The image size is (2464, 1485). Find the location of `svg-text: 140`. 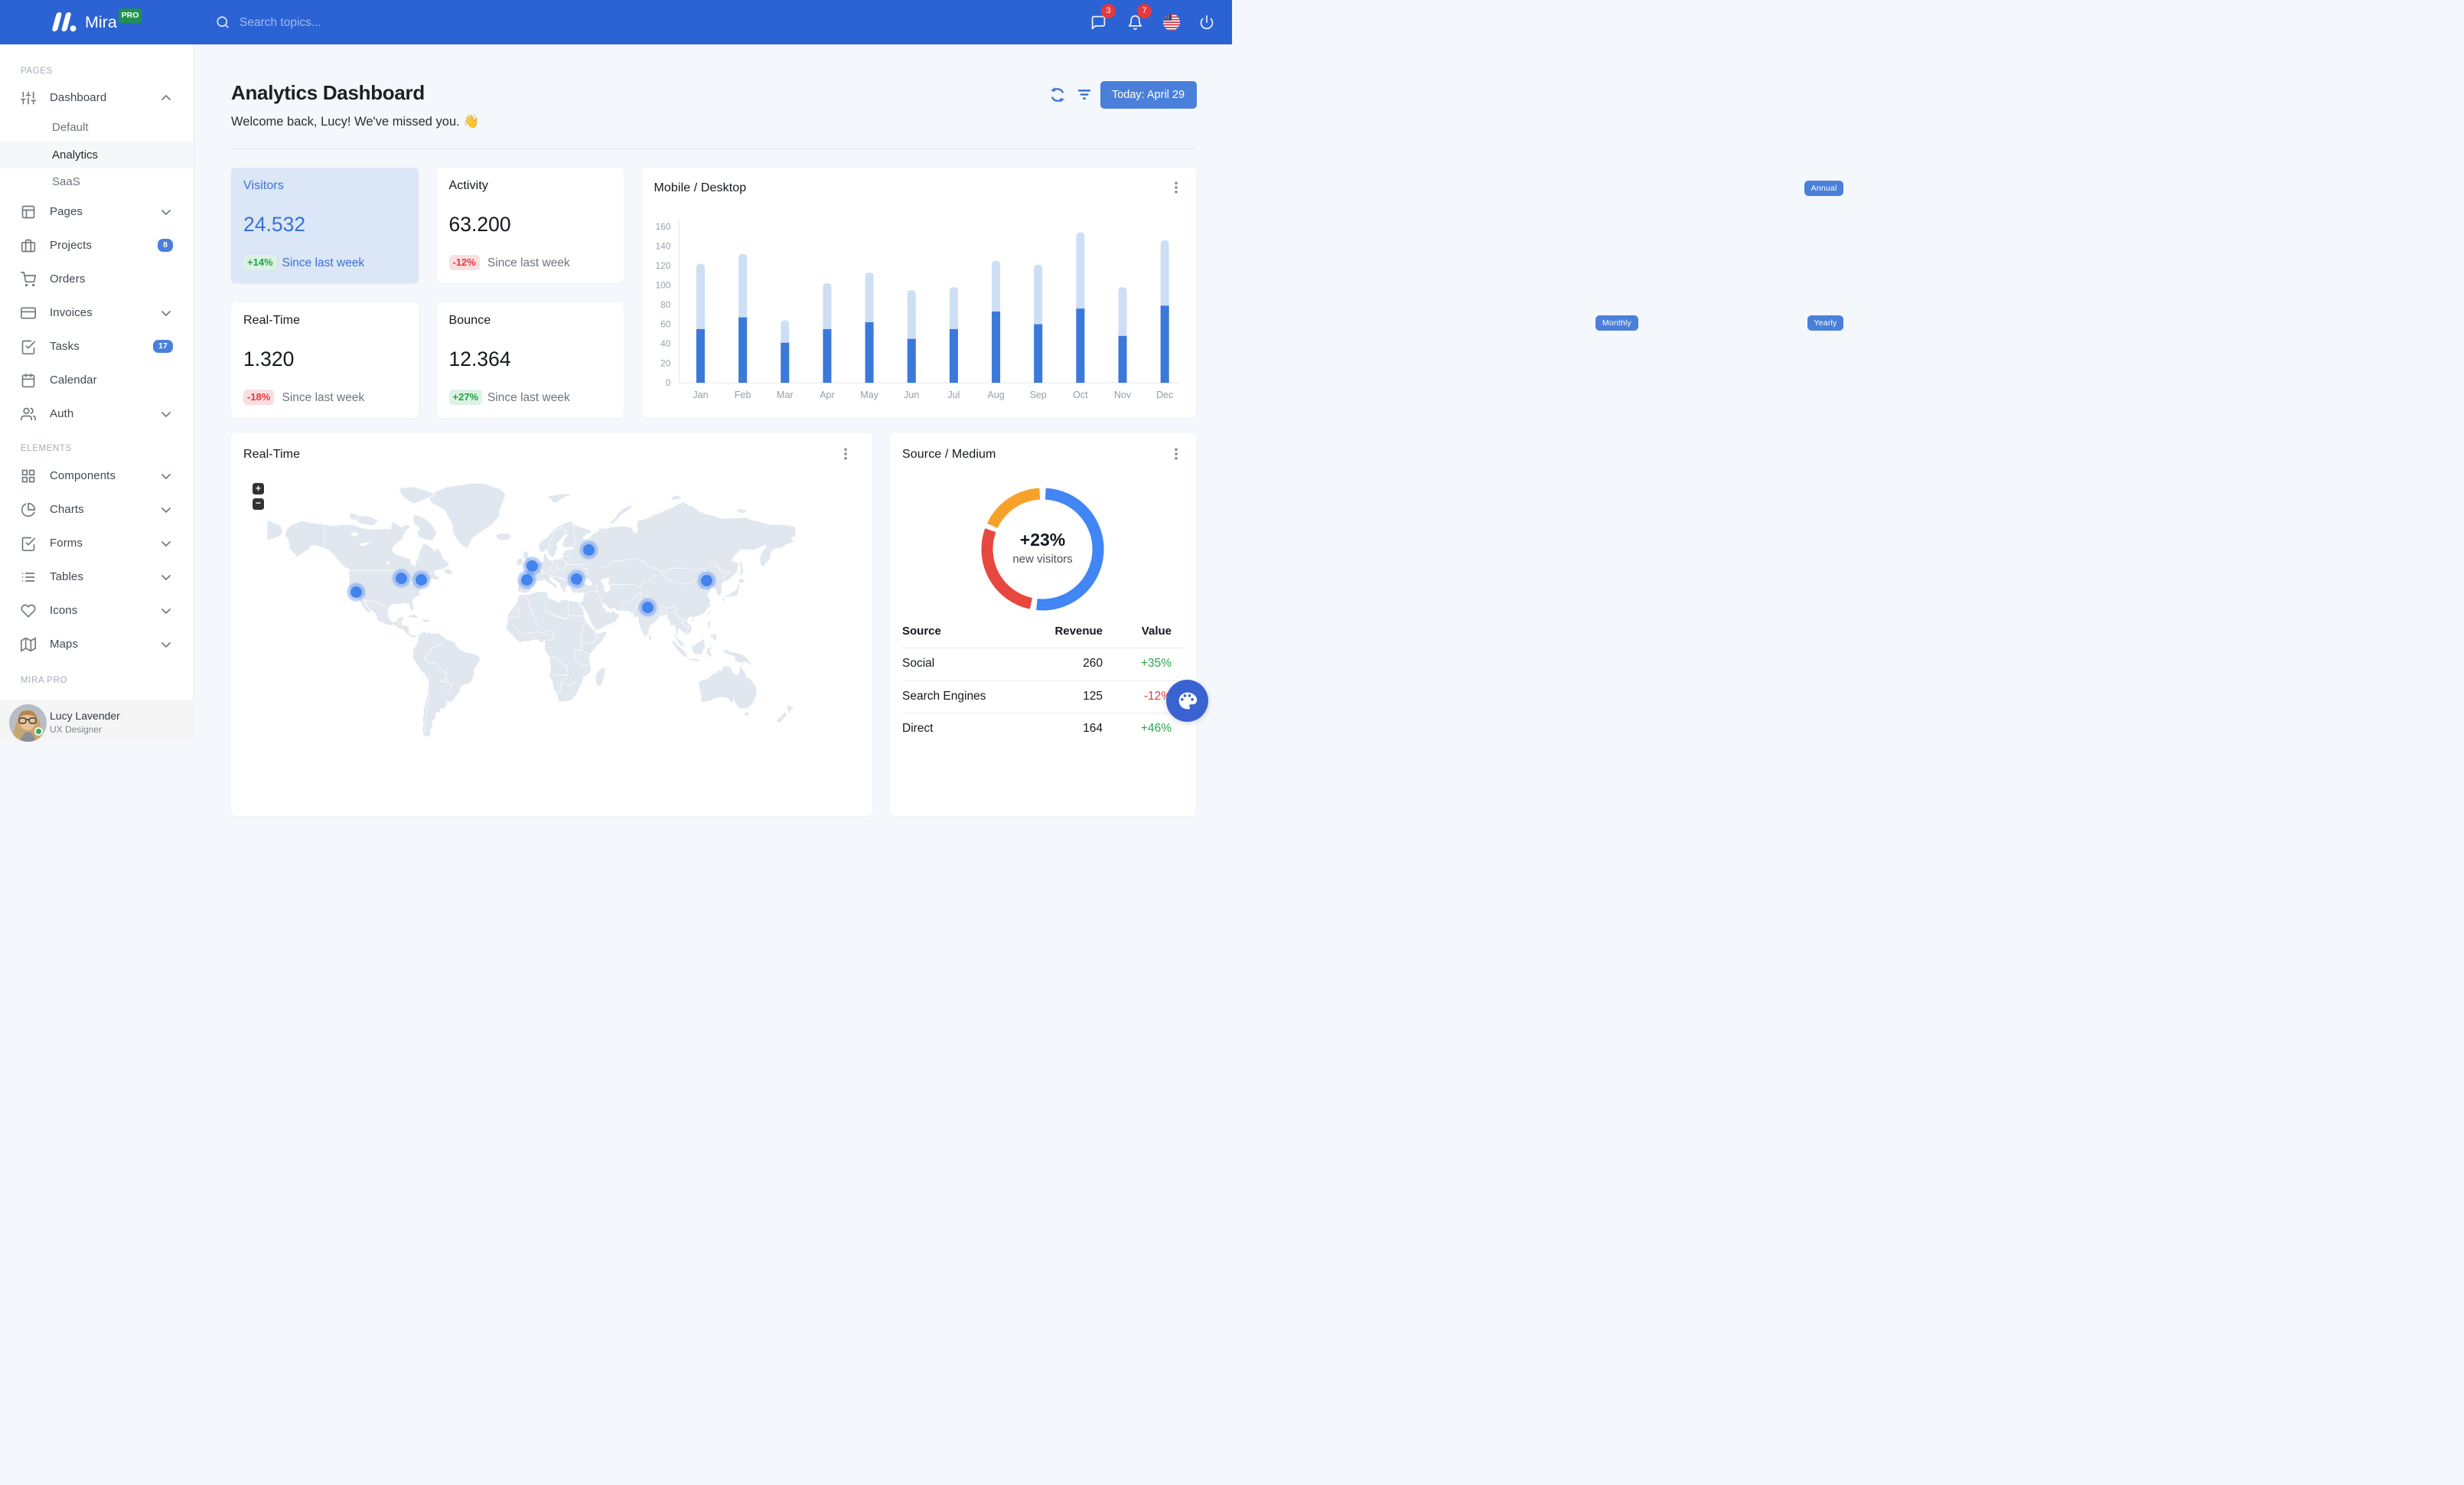

svg-text: 140 is located at coordinates (662, 245).